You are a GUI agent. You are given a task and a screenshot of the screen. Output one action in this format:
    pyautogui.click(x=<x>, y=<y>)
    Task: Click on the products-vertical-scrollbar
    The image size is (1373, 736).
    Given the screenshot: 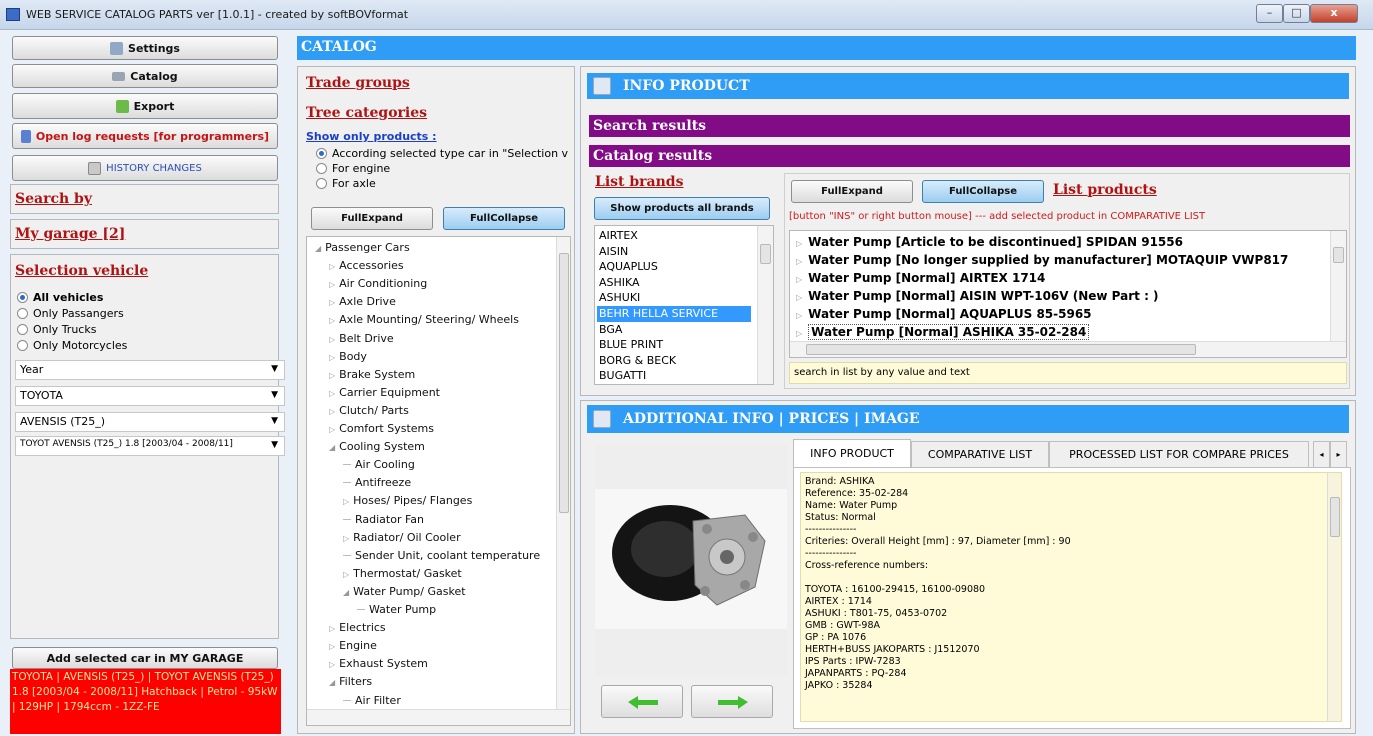 What is the action you would take?
    pyautogui.click(x=1338, y=287)
    